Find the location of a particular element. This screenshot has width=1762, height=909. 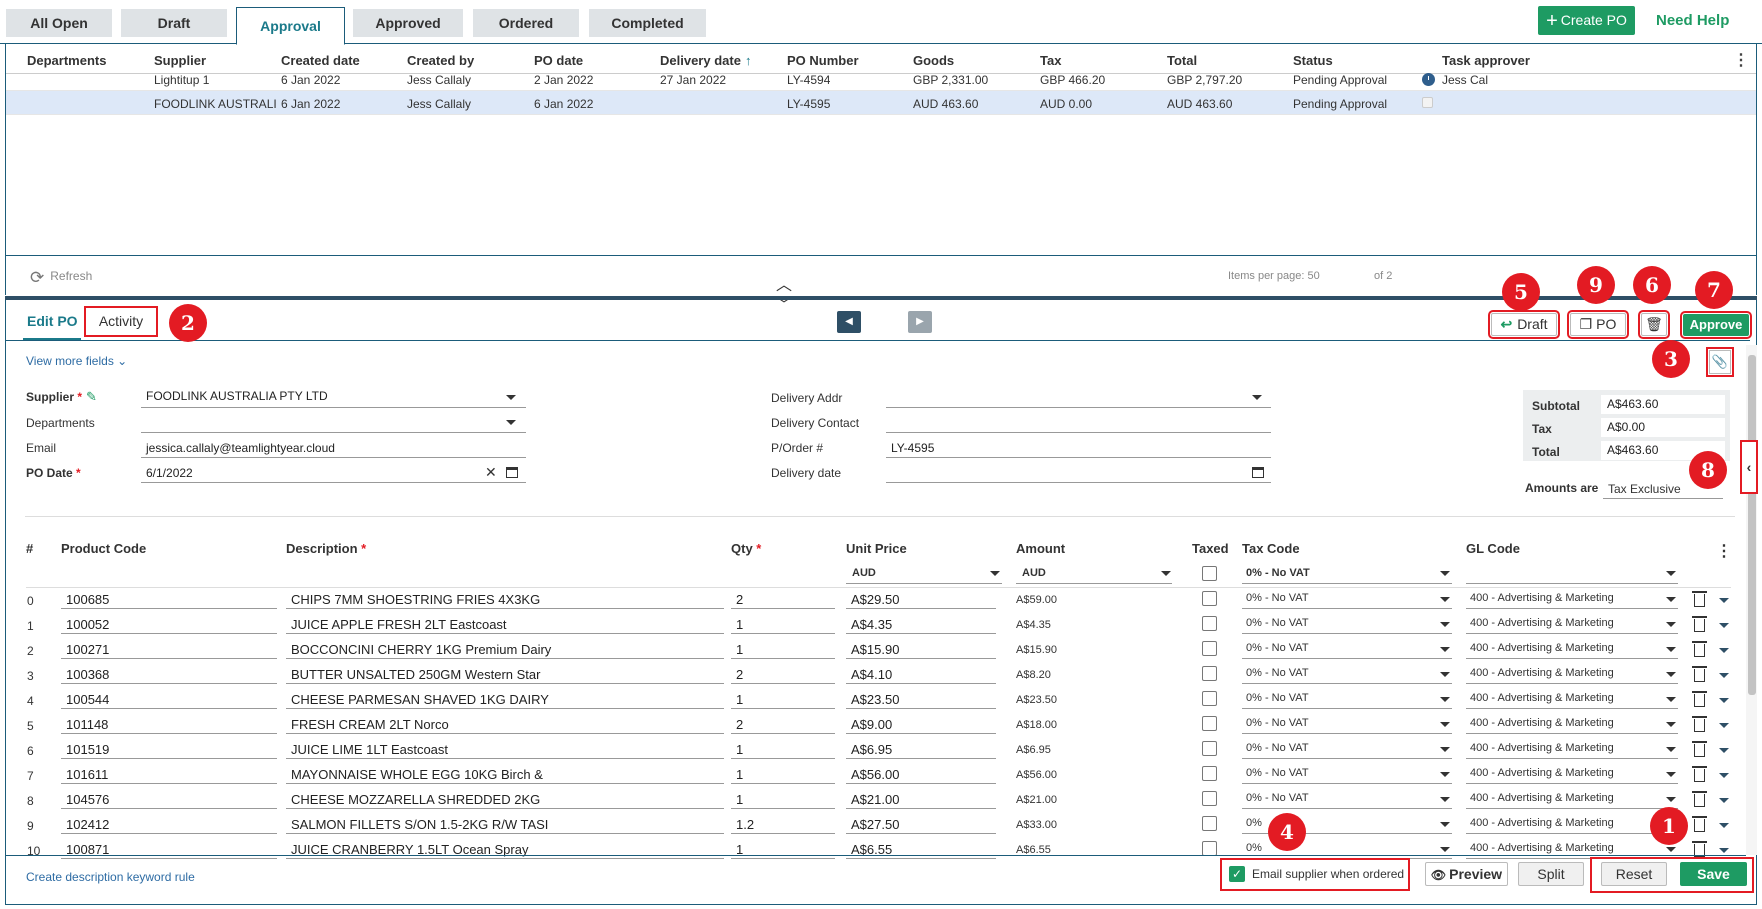

product-code-input: 100052 is located at coordinates (166, 624).